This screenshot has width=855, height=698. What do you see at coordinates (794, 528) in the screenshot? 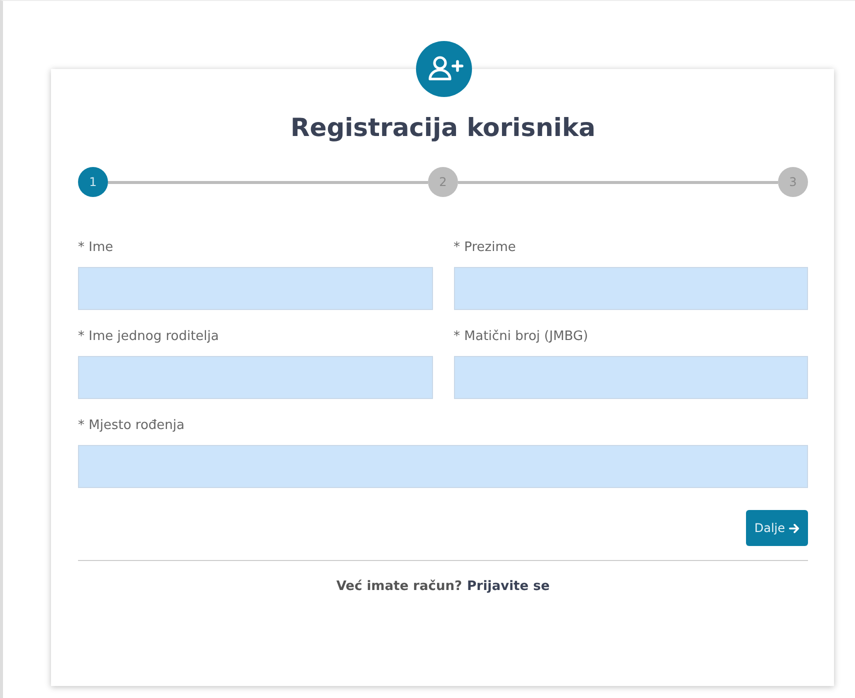
I see `arrow-right-icon` at bounding box center [794, 528].